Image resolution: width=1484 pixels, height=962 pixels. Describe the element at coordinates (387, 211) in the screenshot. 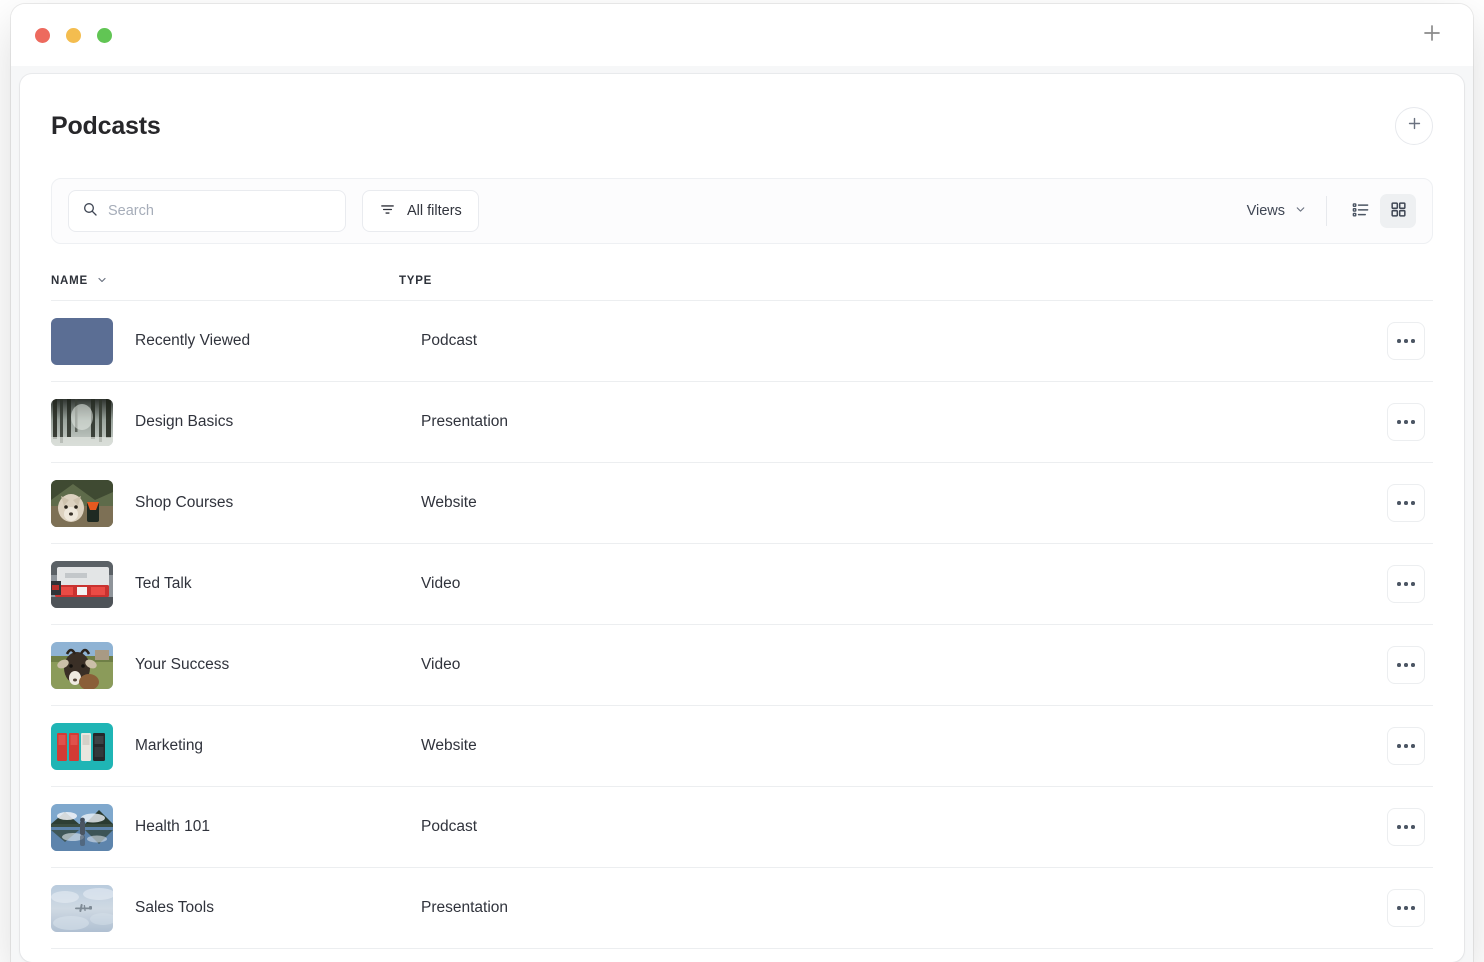

I see `filter-icon` at that location.